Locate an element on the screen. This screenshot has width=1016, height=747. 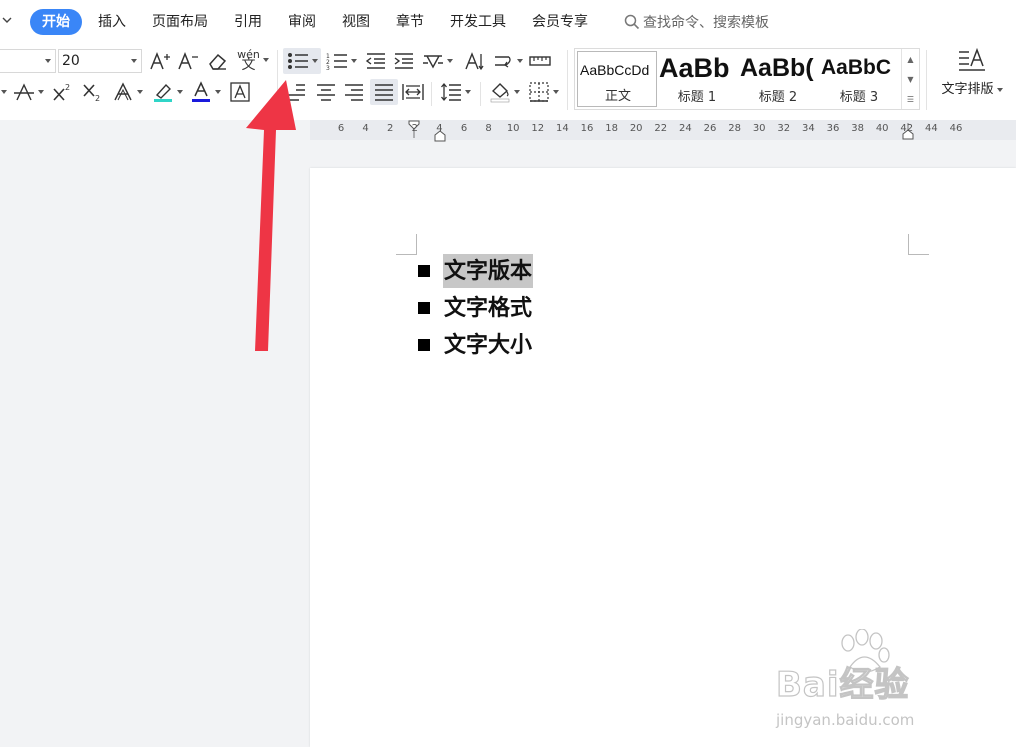
font-combo: 20 is located at coordinates (71, 61).